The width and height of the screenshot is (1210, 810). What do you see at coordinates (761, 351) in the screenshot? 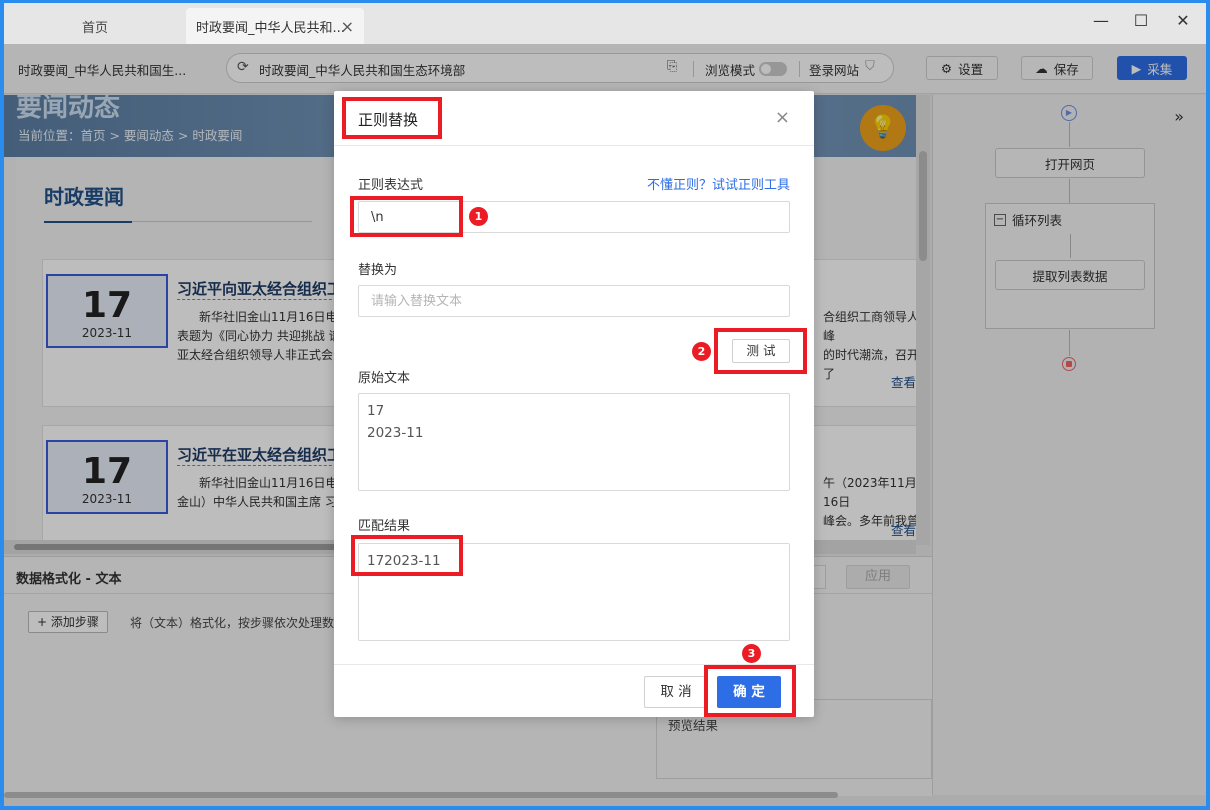
I see `test-button: 测 试` at bounding box center [761, 351].